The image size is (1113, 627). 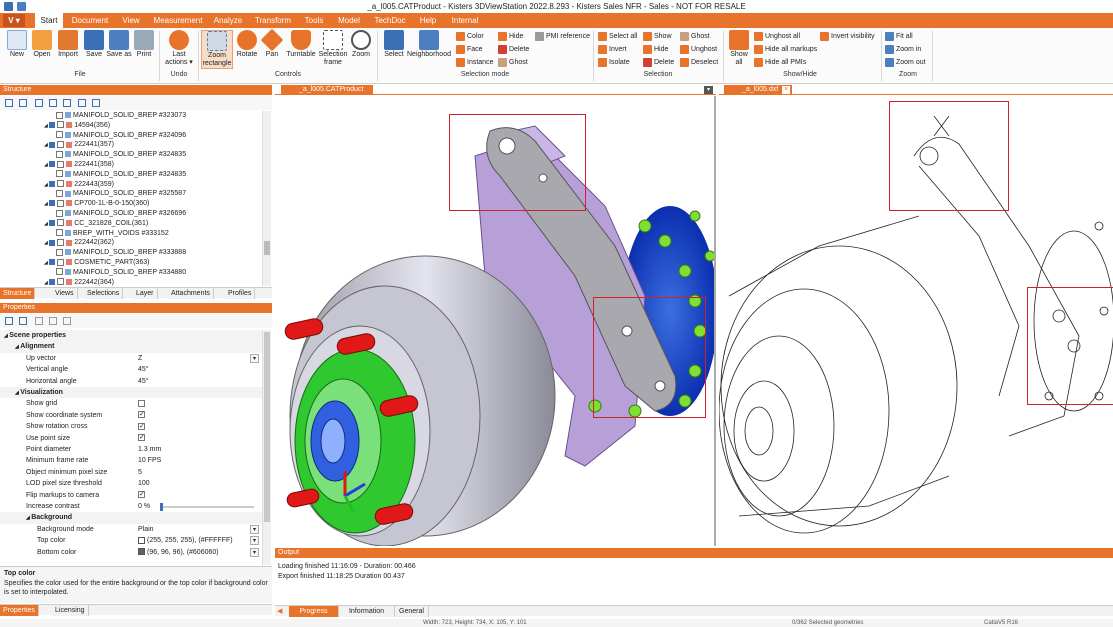 I want to click on tree-node: ◢ 222441(357), so click(x=57, y=145).